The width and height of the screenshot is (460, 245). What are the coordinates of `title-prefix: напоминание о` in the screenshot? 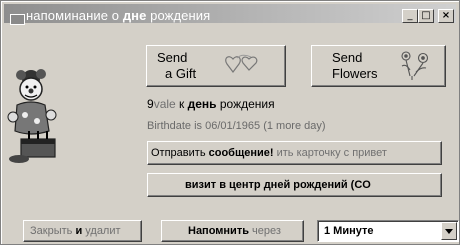 It's located at (74, 15).